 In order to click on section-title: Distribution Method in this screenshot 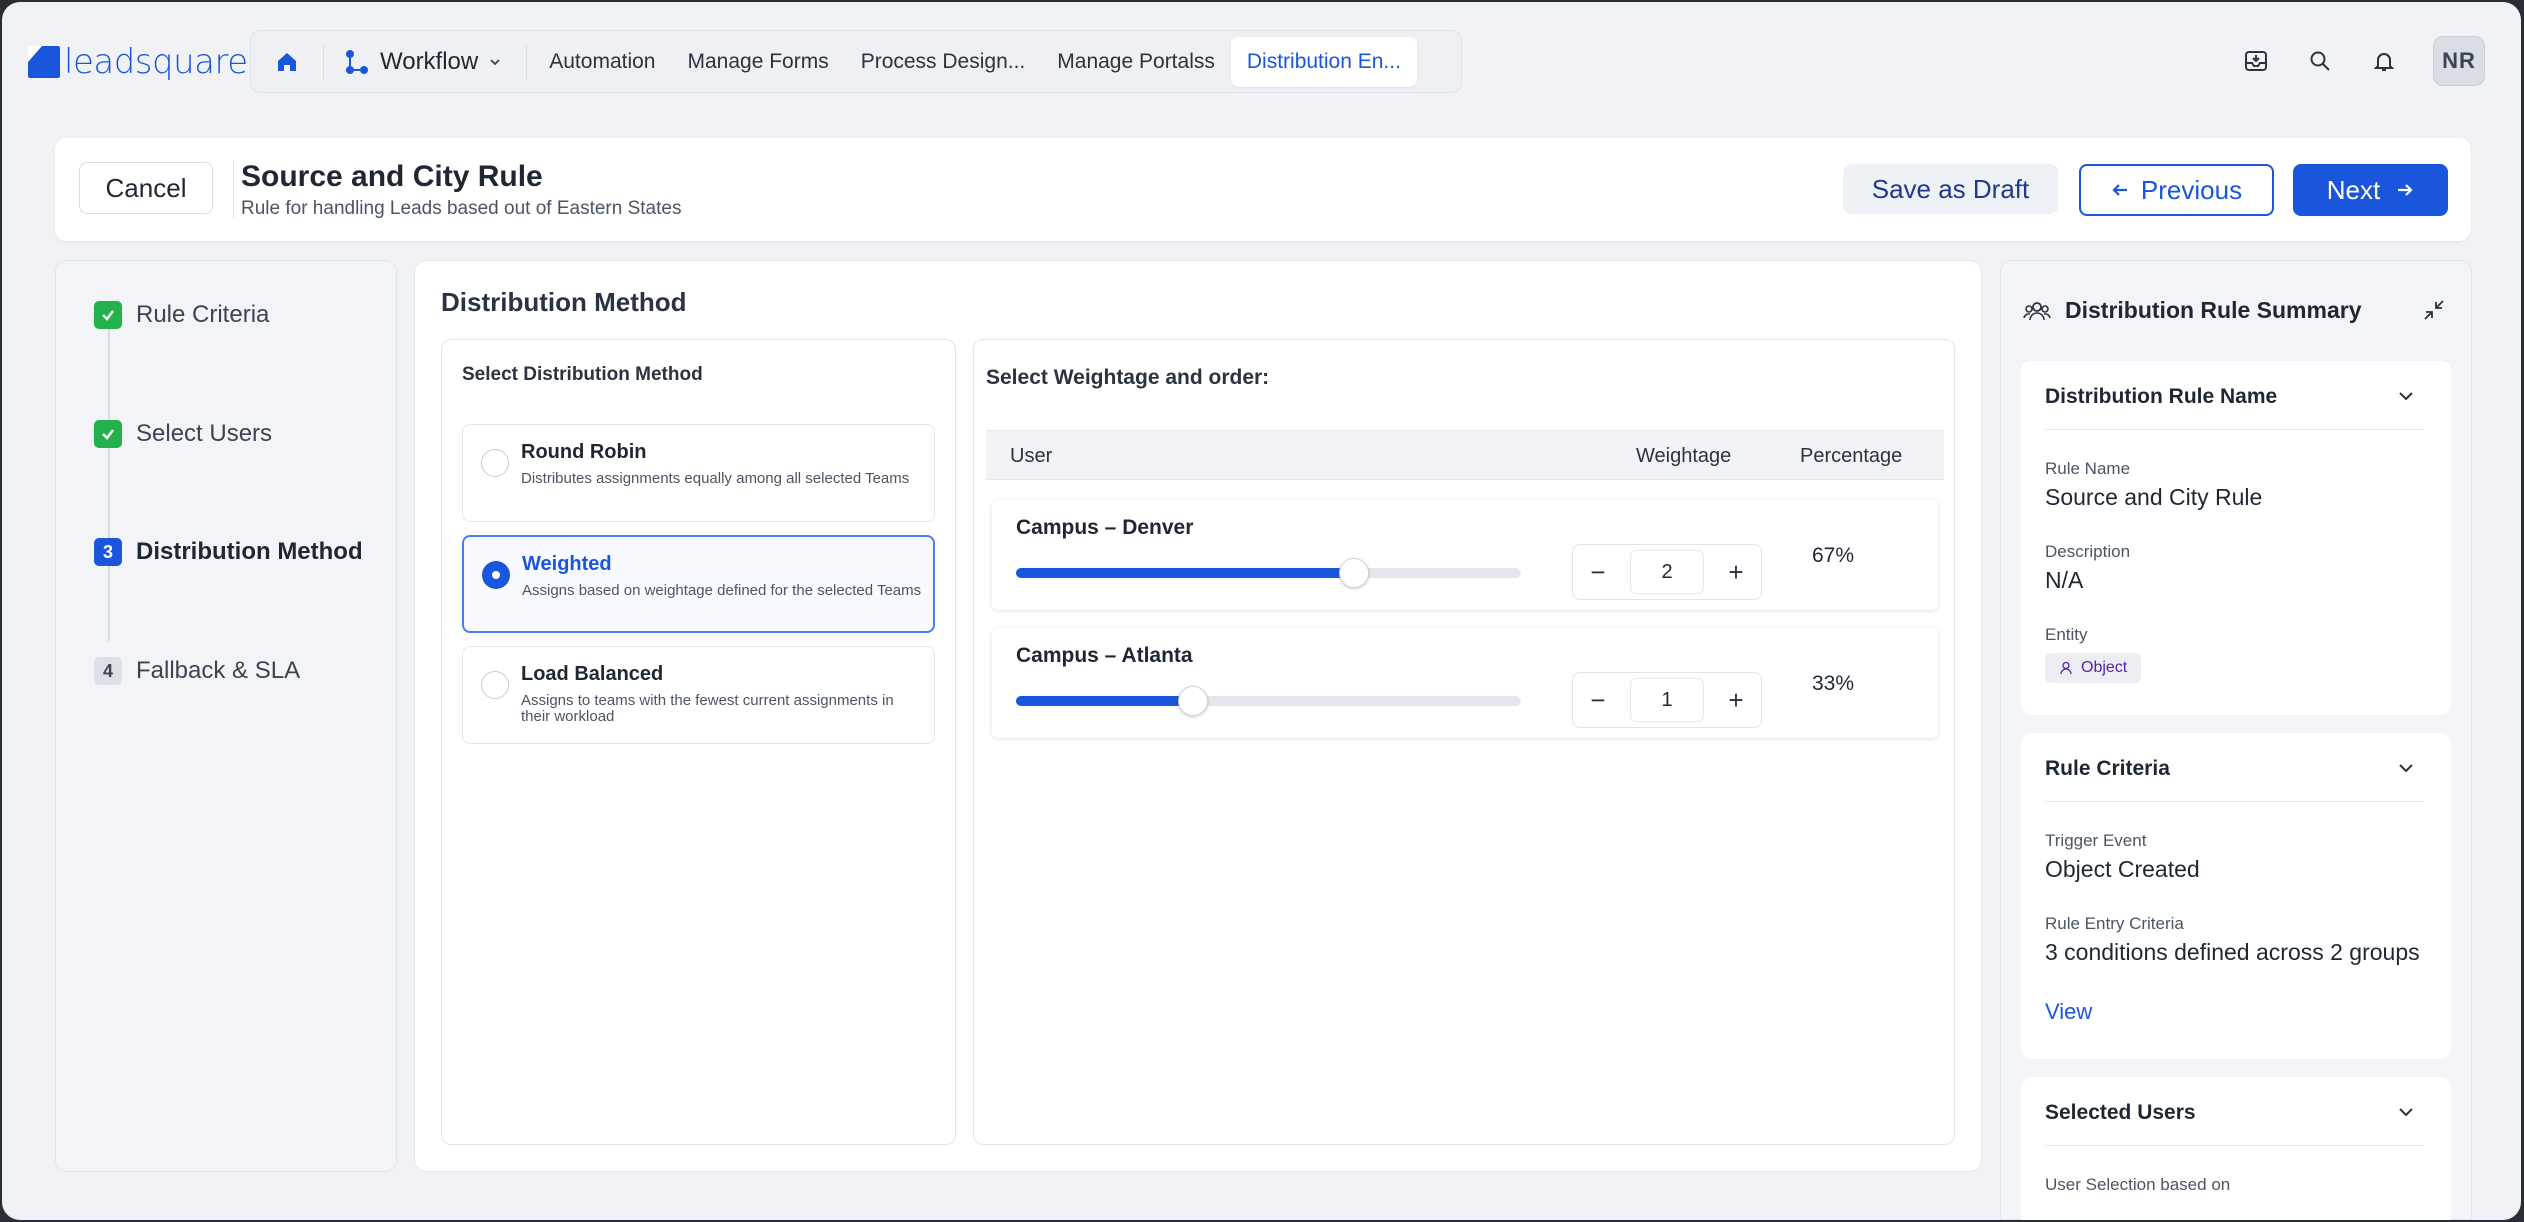, I will do `click(564, 302)`.